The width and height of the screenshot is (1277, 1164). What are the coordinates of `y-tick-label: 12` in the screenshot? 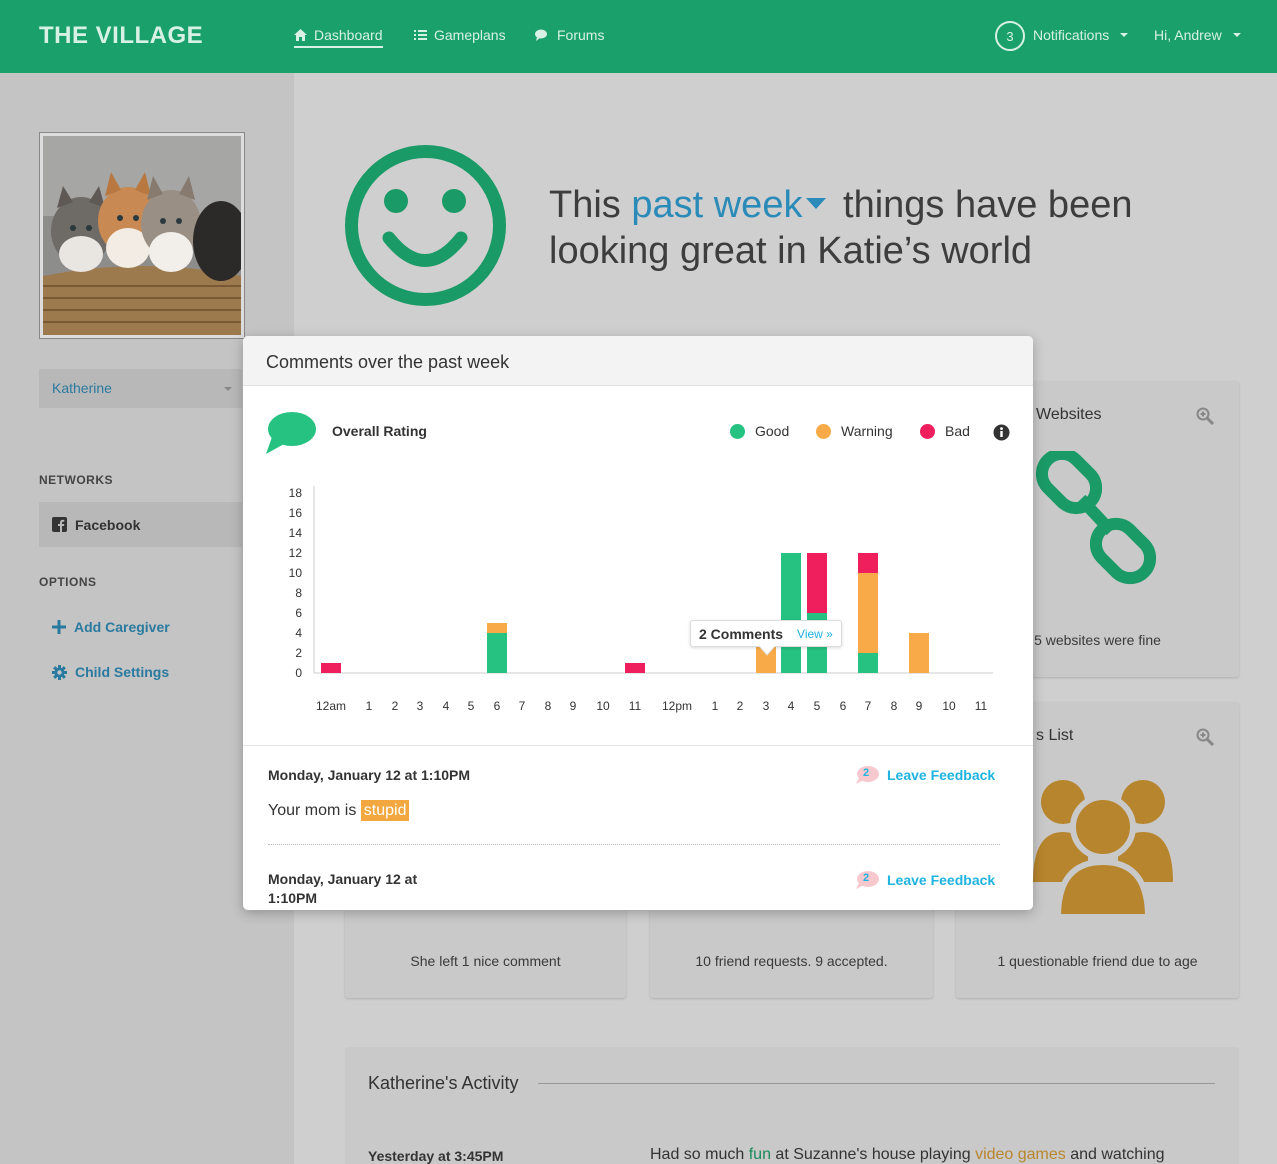 It's located at (296, 553).